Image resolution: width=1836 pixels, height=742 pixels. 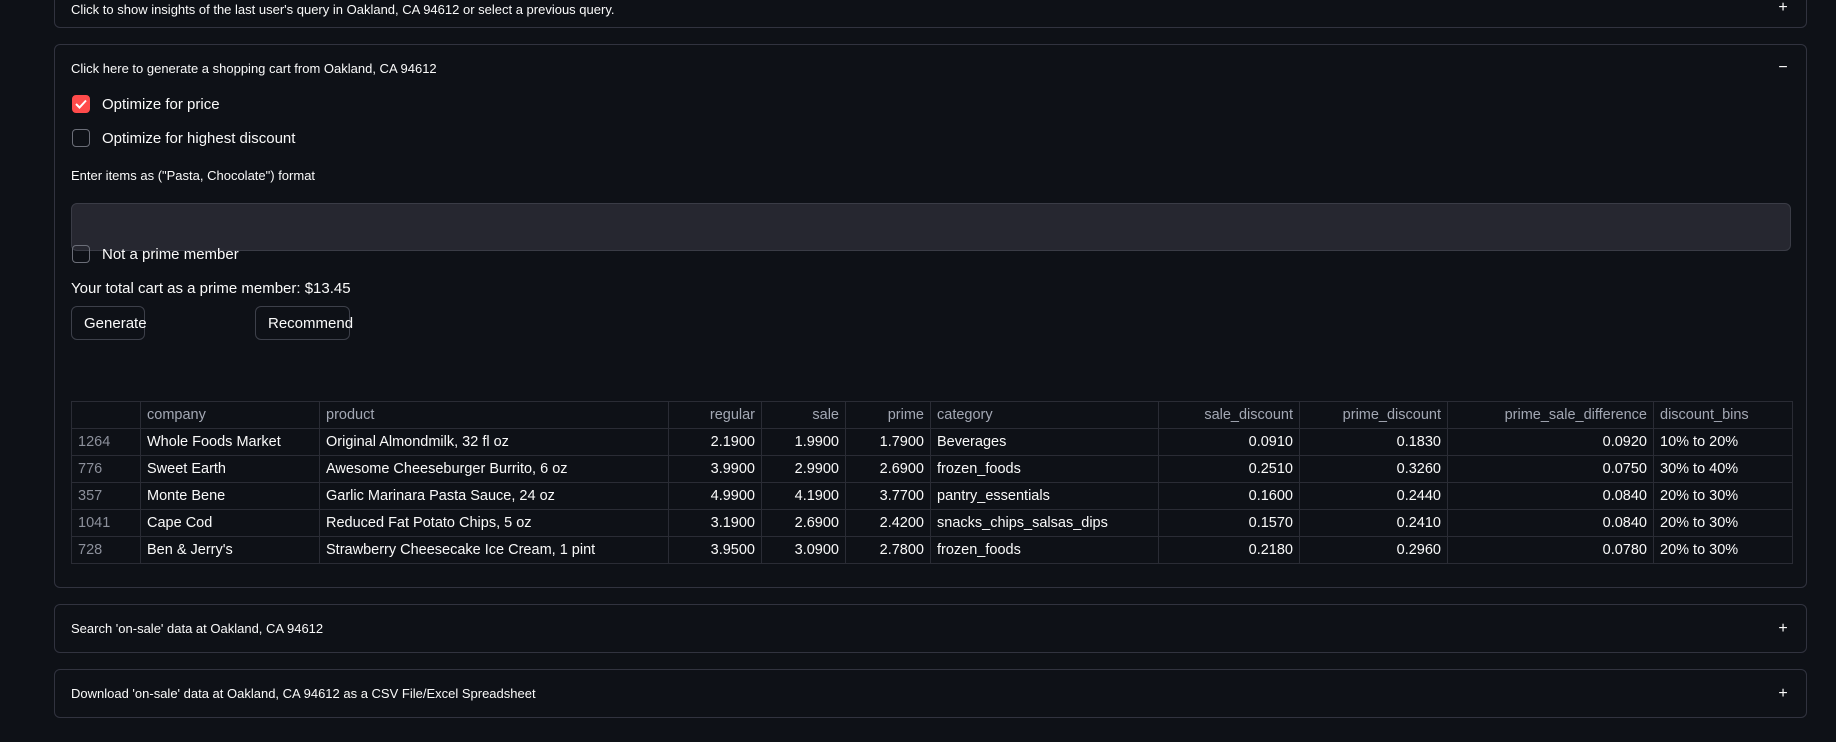 I want to click on table-cell: Sweet Earth, so click(x=230, y=469).